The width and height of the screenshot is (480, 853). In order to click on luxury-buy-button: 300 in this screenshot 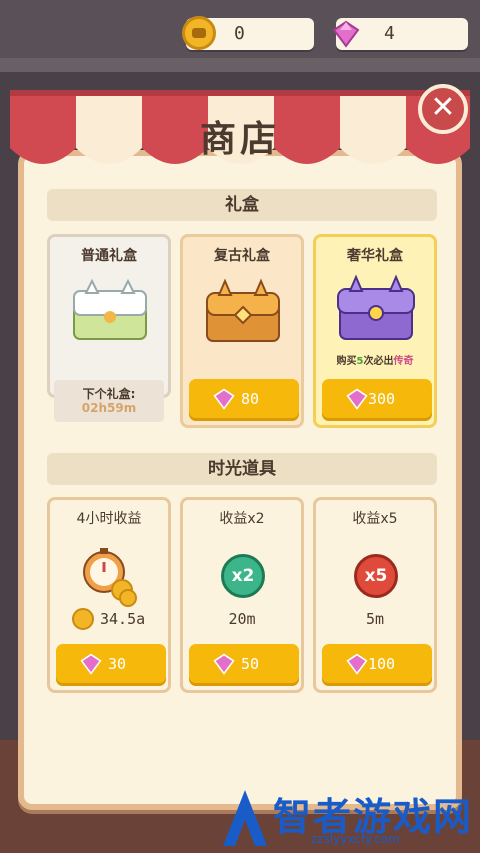, I will do `click(377, 400)`.